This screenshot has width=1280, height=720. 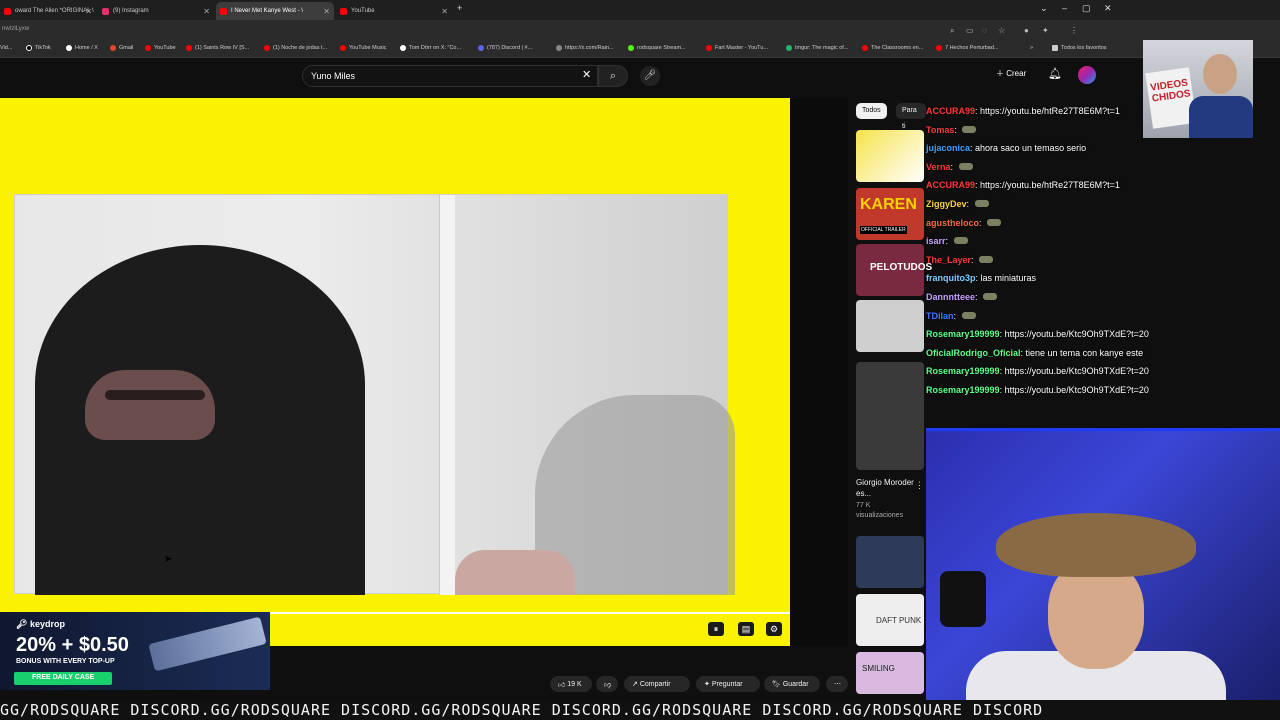 What do you see at coordinates (1044, 8) in the screenshot?
I see `tab-search-icon: ⌄` at bounding box center [1044, 8].